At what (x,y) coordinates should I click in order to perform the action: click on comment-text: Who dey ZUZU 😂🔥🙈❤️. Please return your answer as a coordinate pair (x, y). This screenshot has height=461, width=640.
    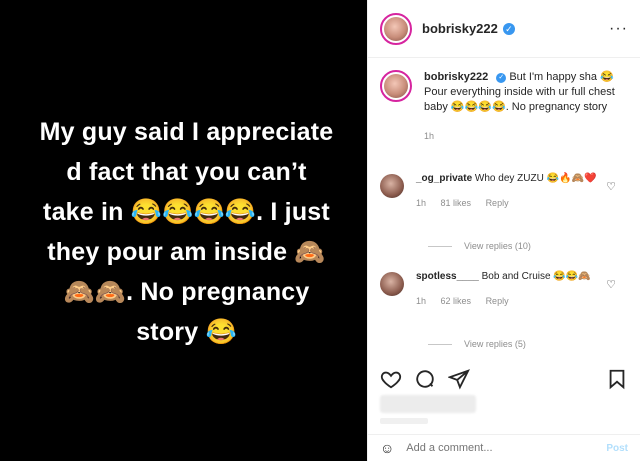
    Looking at the image, I should click on (535, 178).